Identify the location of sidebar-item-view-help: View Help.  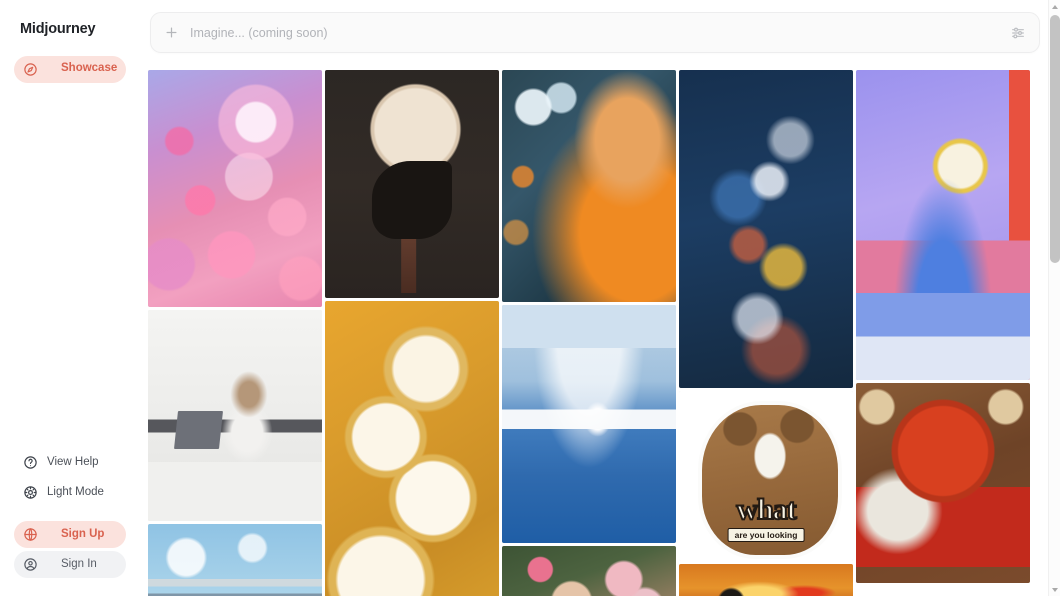
(70, 462).